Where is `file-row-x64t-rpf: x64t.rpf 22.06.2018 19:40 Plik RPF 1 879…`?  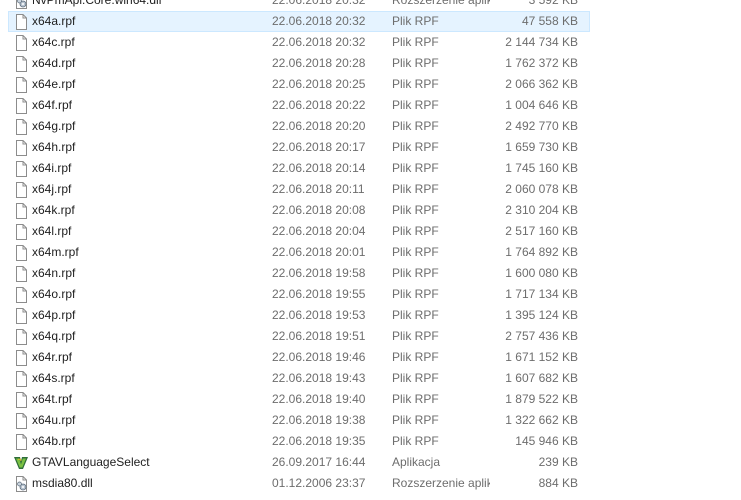
file-row-x64t-rpf: x64t.rpf 22.06.2018 19:40 Plik RPF 1 879… is located at coordinates (299, 399).